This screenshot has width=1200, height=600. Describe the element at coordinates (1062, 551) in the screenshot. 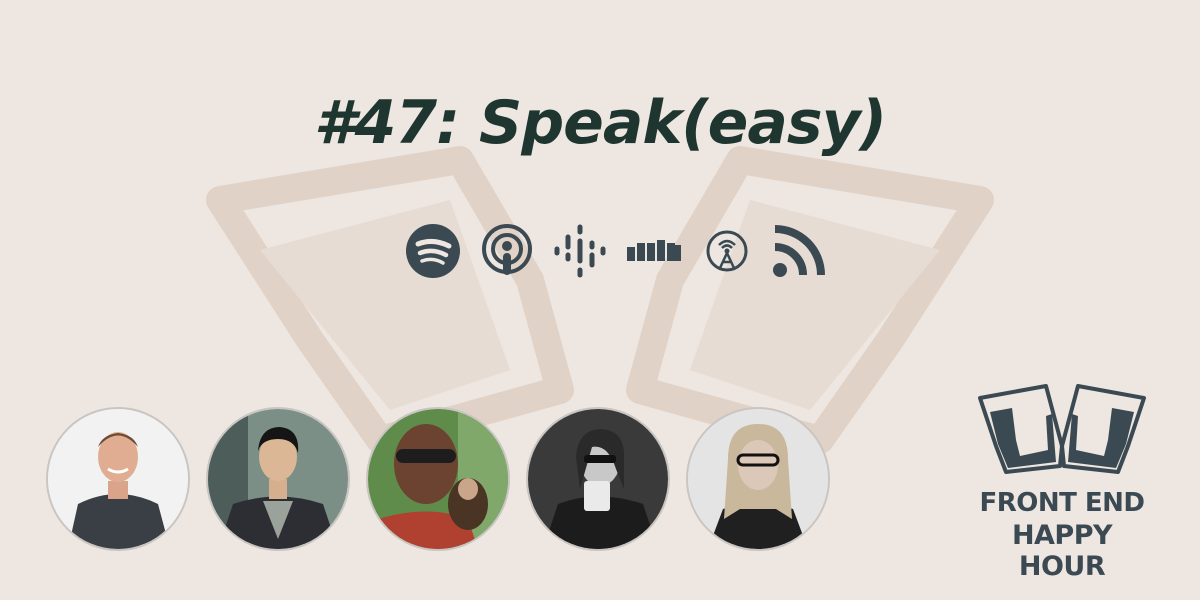

I see `brand-line-2: HAPPY HOUR` at that location.